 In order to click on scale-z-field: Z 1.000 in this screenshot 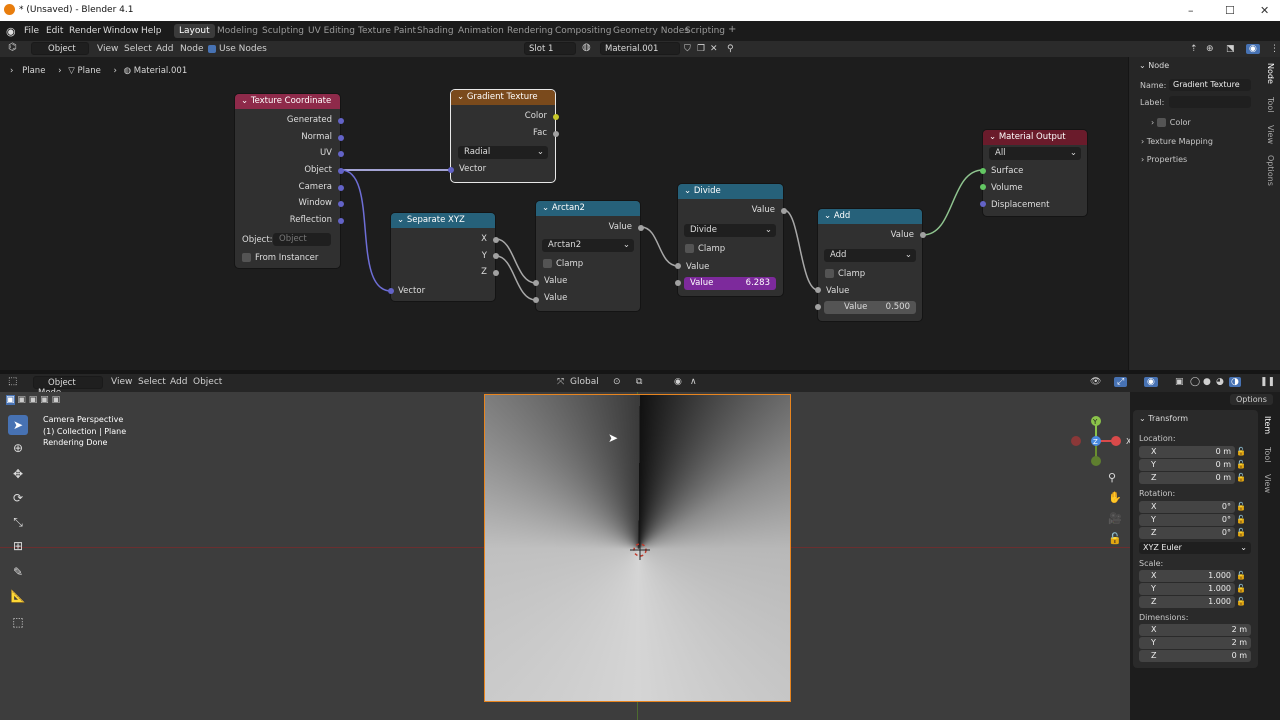, I will do `click(1187, 602)`.